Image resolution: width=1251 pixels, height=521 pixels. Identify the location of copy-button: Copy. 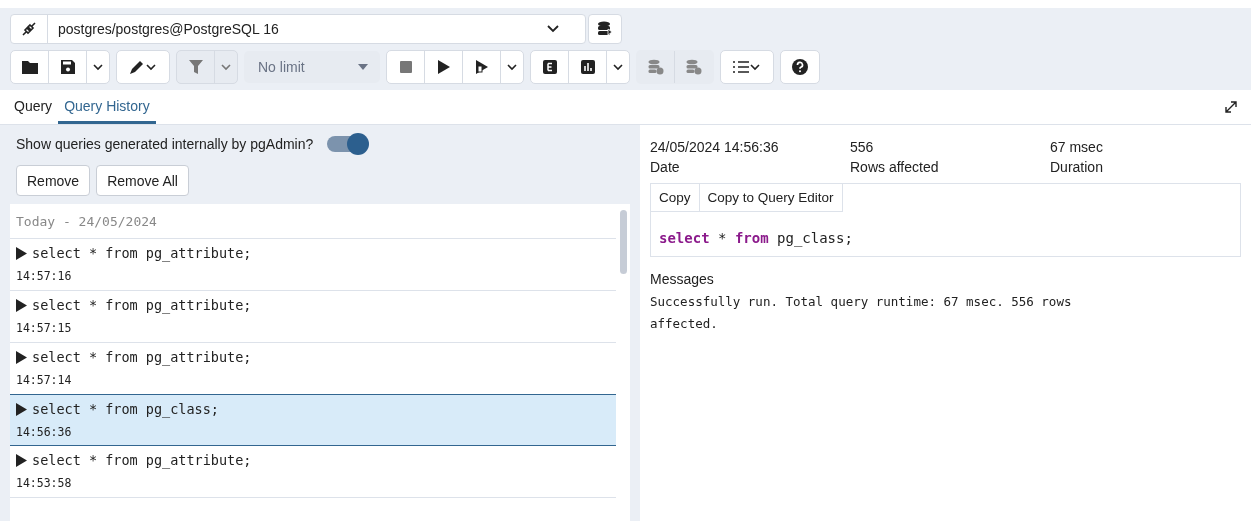
(675, 198).